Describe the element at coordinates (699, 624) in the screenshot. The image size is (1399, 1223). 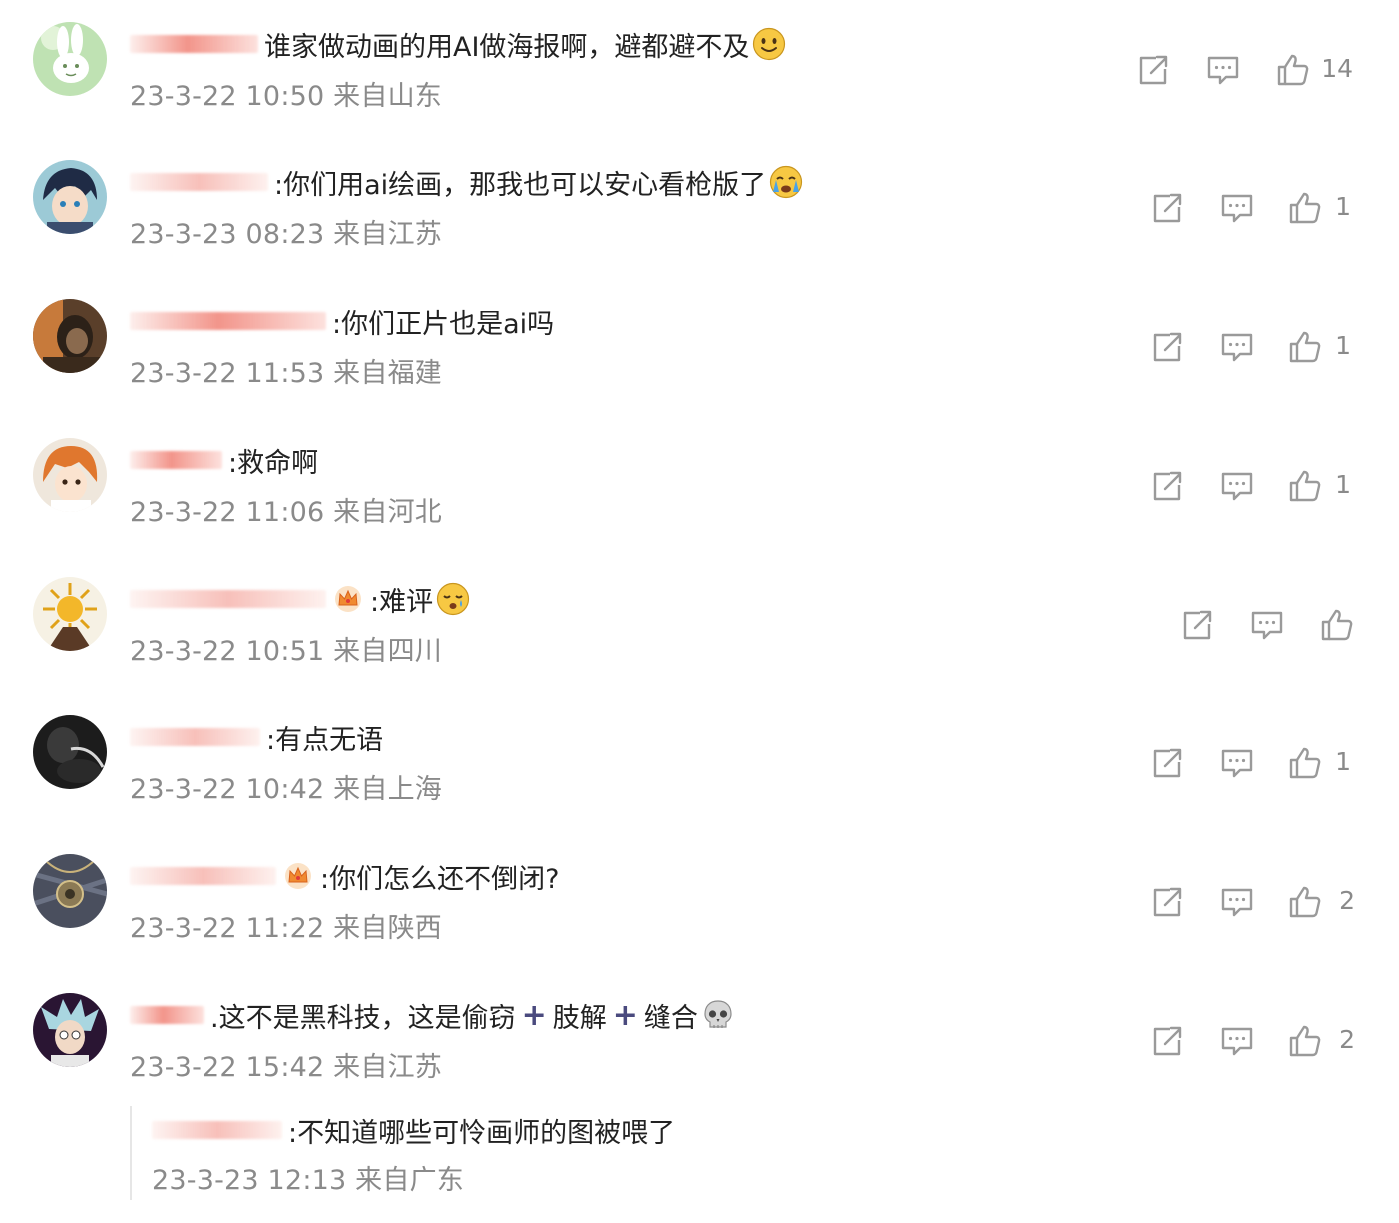
I see `comment-item: :难评 23-3-22 10:51 来自四川` at that location.